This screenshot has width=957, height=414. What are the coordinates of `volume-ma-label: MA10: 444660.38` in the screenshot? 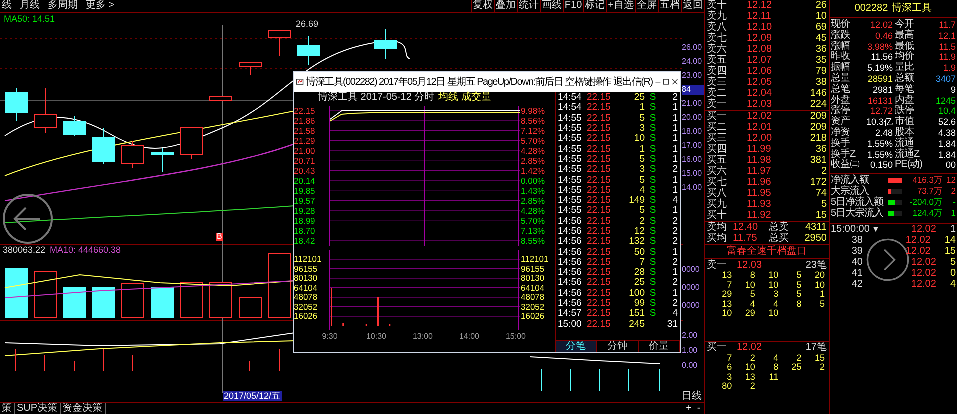 It's located at (86, 250).